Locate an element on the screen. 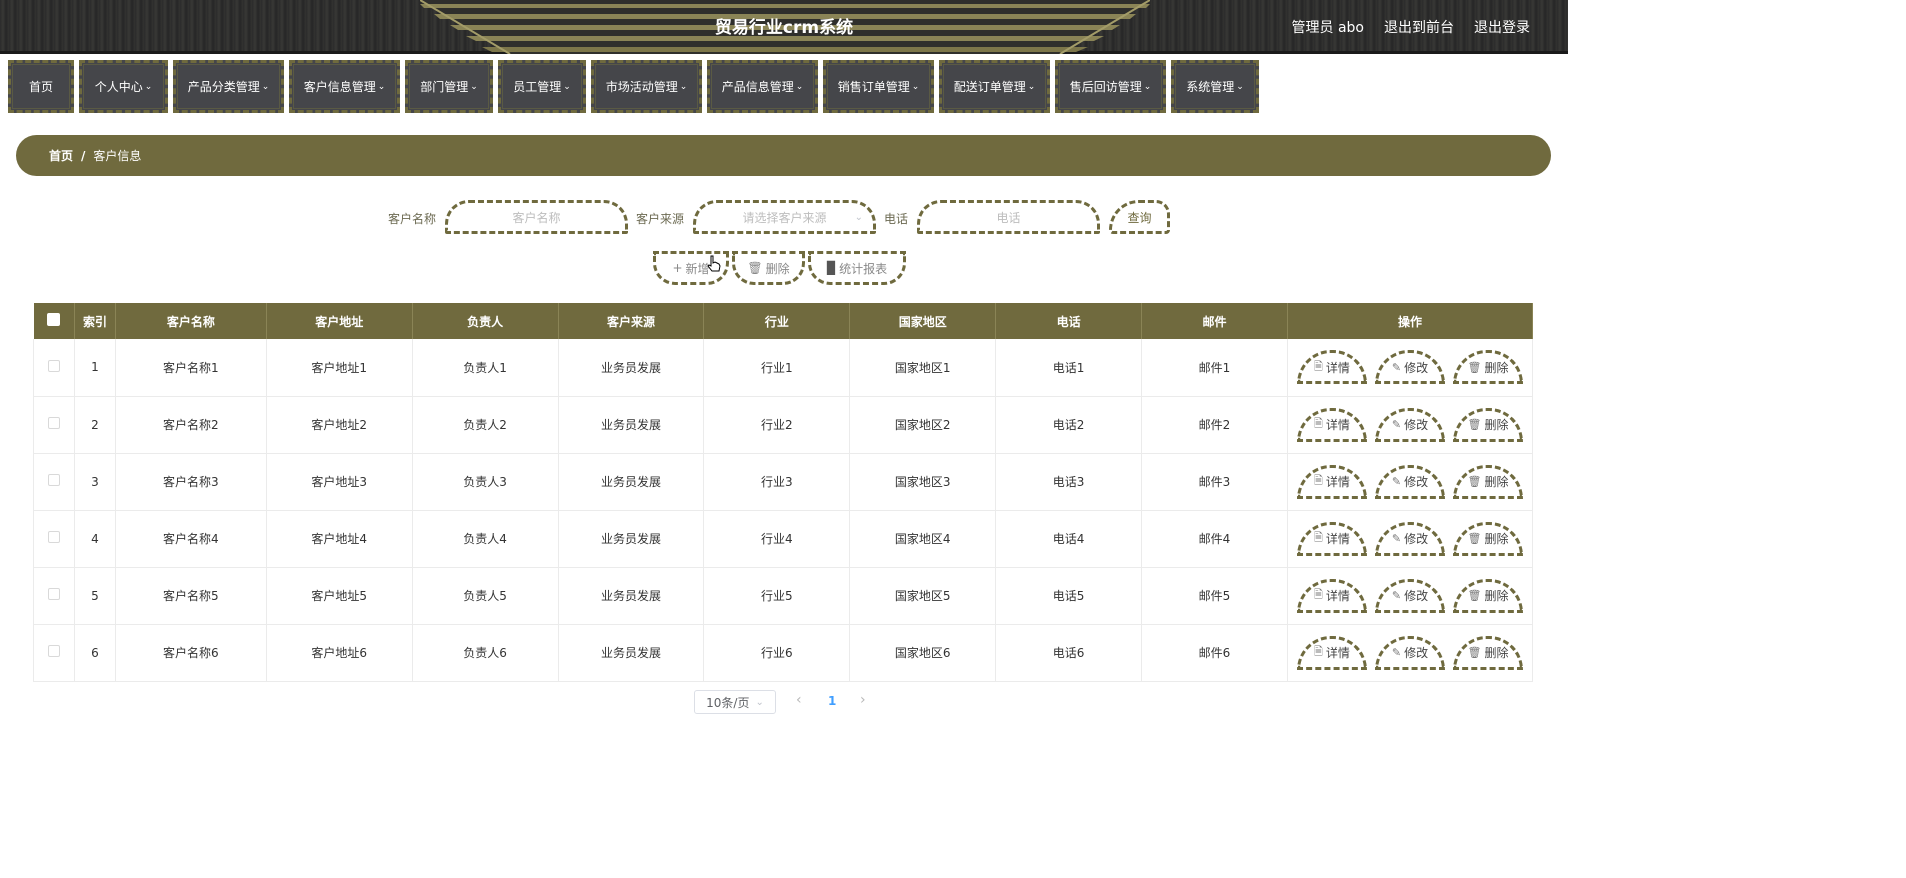 The height and width of the screenshot is (878, 1906). table-cell: 6 is located at coordinates (95, 653).